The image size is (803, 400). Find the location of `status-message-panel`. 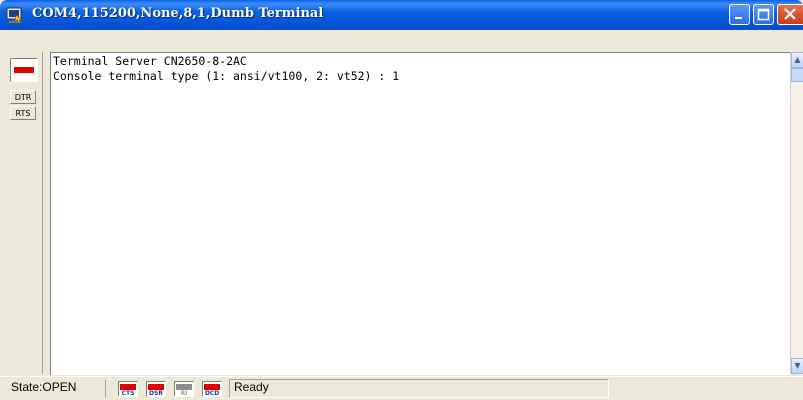

status-message-panel is located at coordinates (419, 388).